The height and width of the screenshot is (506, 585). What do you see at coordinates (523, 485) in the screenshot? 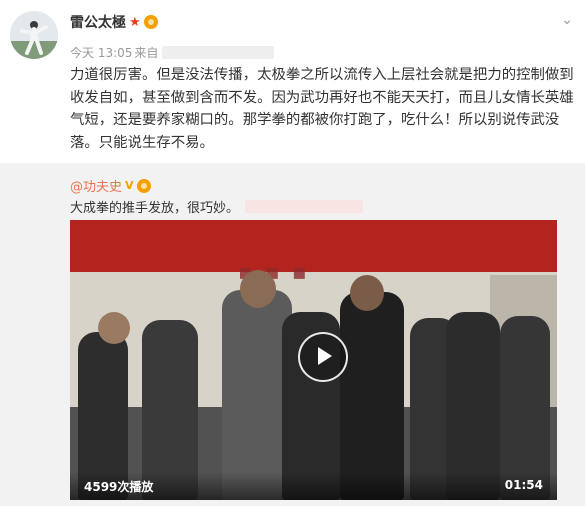
I see `video-duration: 01:54` at bounding box center [523, 485].